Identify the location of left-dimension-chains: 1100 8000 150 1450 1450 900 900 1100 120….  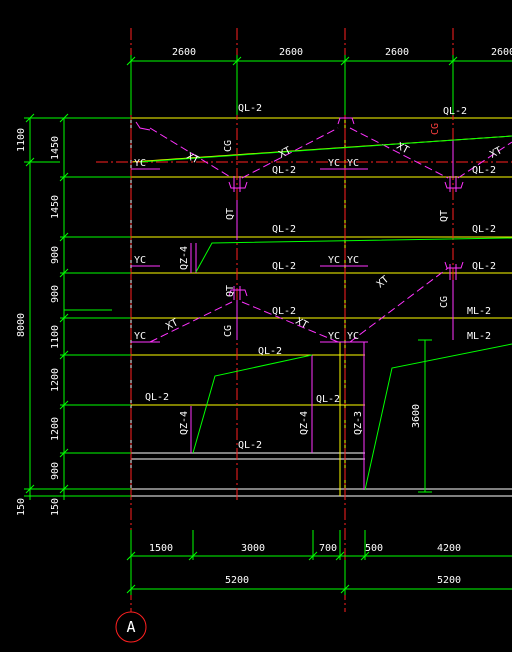
(73, 314).